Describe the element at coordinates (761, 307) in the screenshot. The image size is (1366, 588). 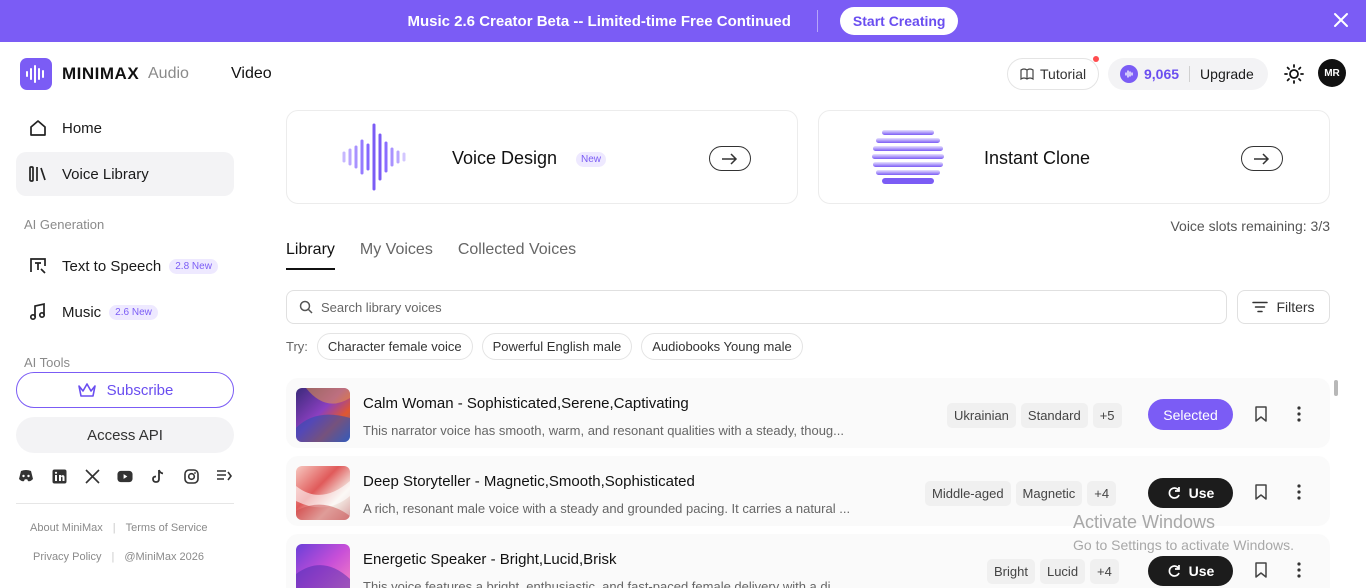
I see `search-input` at that location.